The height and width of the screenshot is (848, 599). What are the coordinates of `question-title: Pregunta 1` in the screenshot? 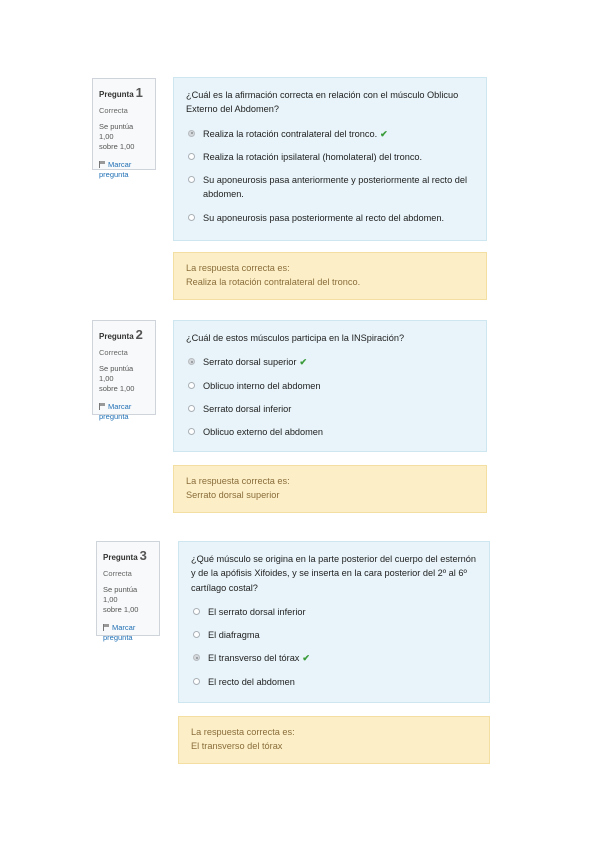 It's located at (121, 92).